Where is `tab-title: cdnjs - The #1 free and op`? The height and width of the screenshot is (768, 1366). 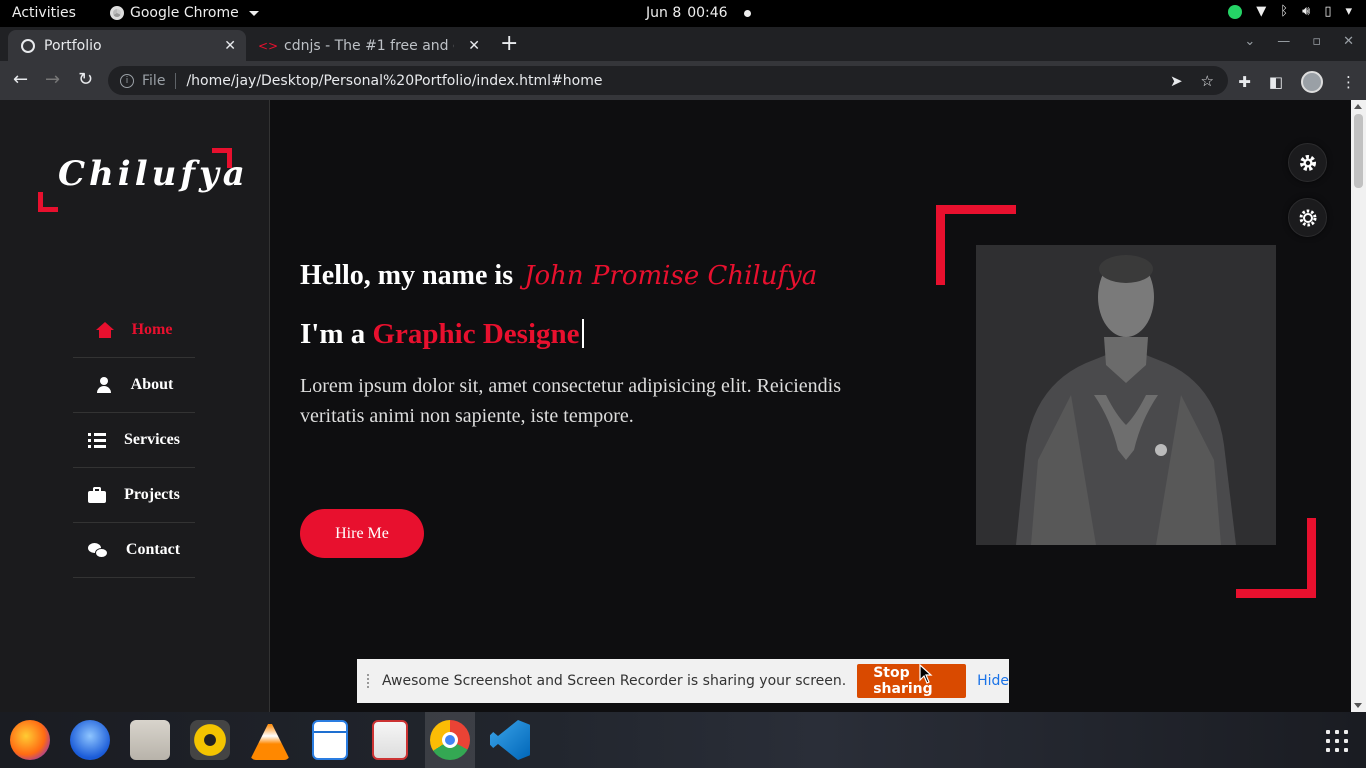
tab-title: cdnjs - The #1 free and op is located at coordinates (369, 45).